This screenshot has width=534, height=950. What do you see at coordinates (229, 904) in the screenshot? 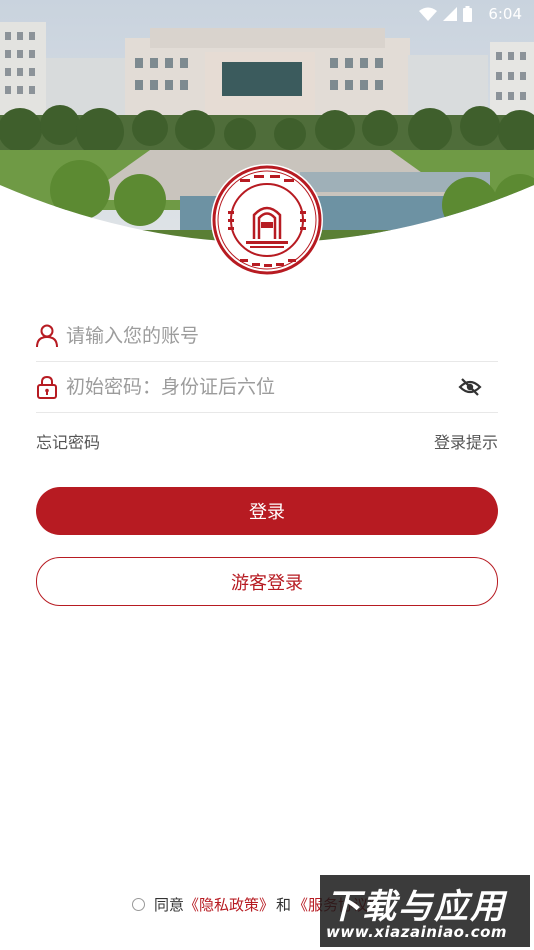
I see `privacy-policy-link: 《隐私政策》` at bounding box center [229, 904].